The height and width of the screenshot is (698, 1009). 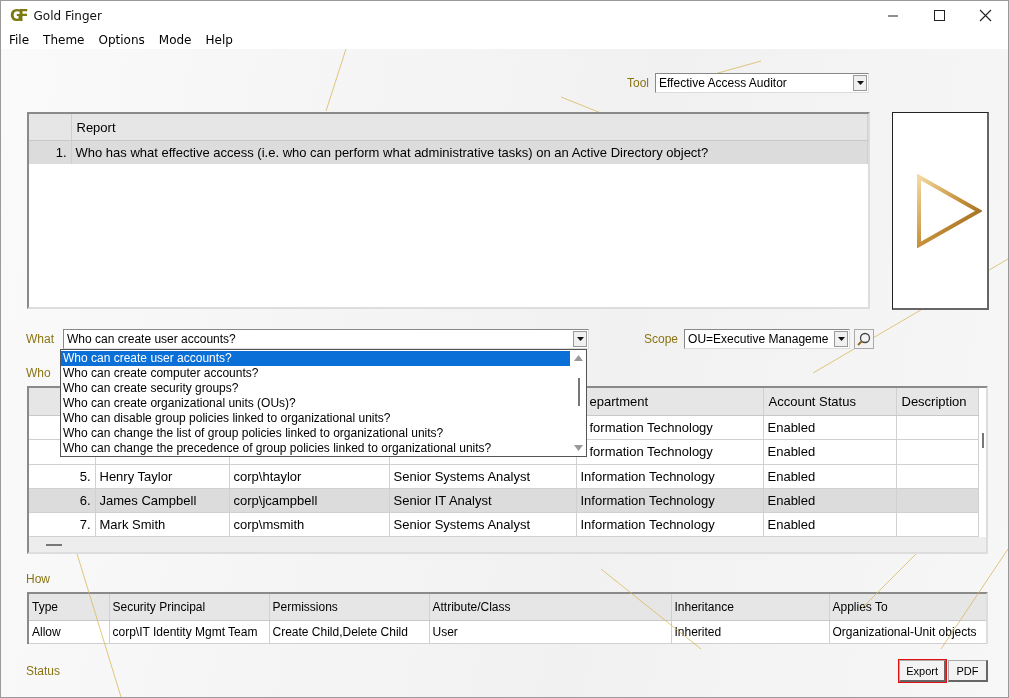 What do you see at coordinates (340, 632) in the screenshot?
I see `table-cell: Create Child,Delete Child` at bounding box center [340, 632].